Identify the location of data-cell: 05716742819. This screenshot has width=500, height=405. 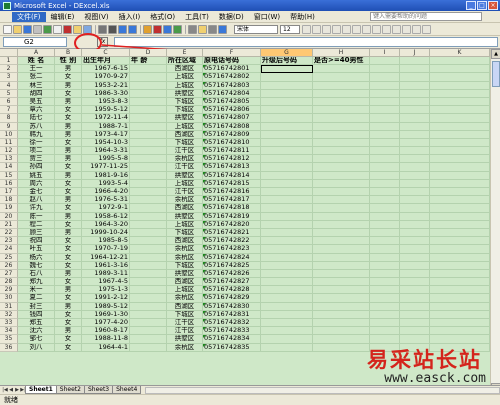
(232, 216).